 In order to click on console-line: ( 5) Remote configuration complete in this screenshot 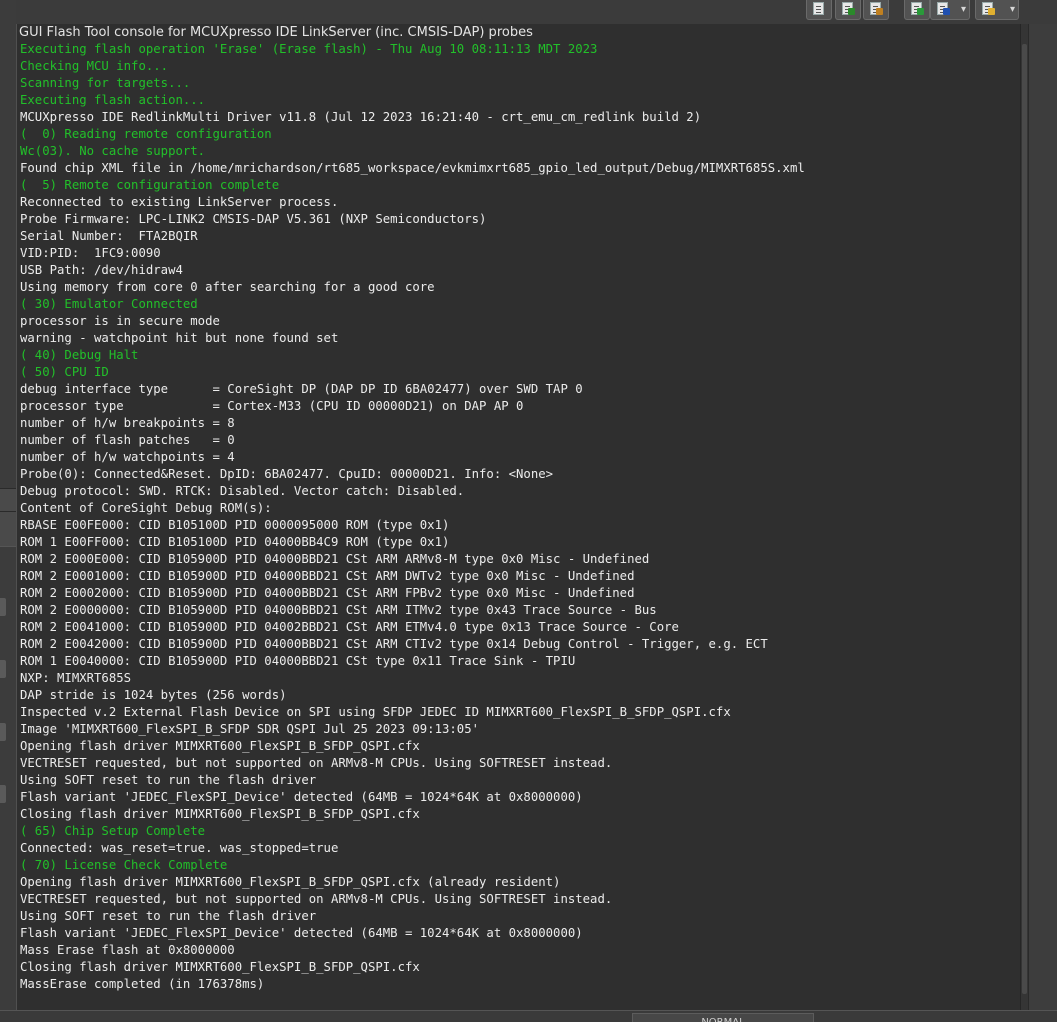, I will do `click(150, 185)`.